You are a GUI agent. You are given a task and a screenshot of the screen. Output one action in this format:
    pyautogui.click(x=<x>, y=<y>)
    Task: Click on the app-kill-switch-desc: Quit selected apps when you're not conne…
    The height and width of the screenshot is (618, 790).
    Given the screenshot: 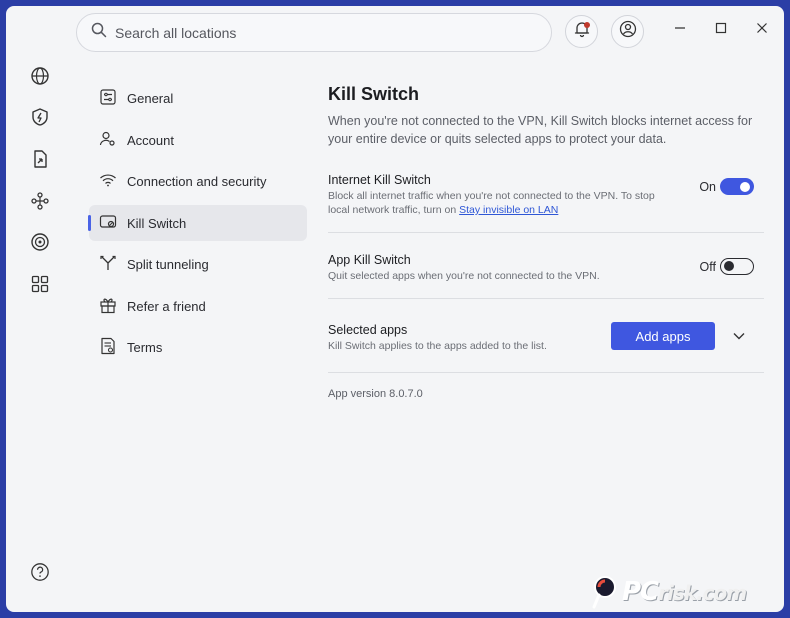 What is the action you would take?
    pyautogui.click(x=464, y=276)
    